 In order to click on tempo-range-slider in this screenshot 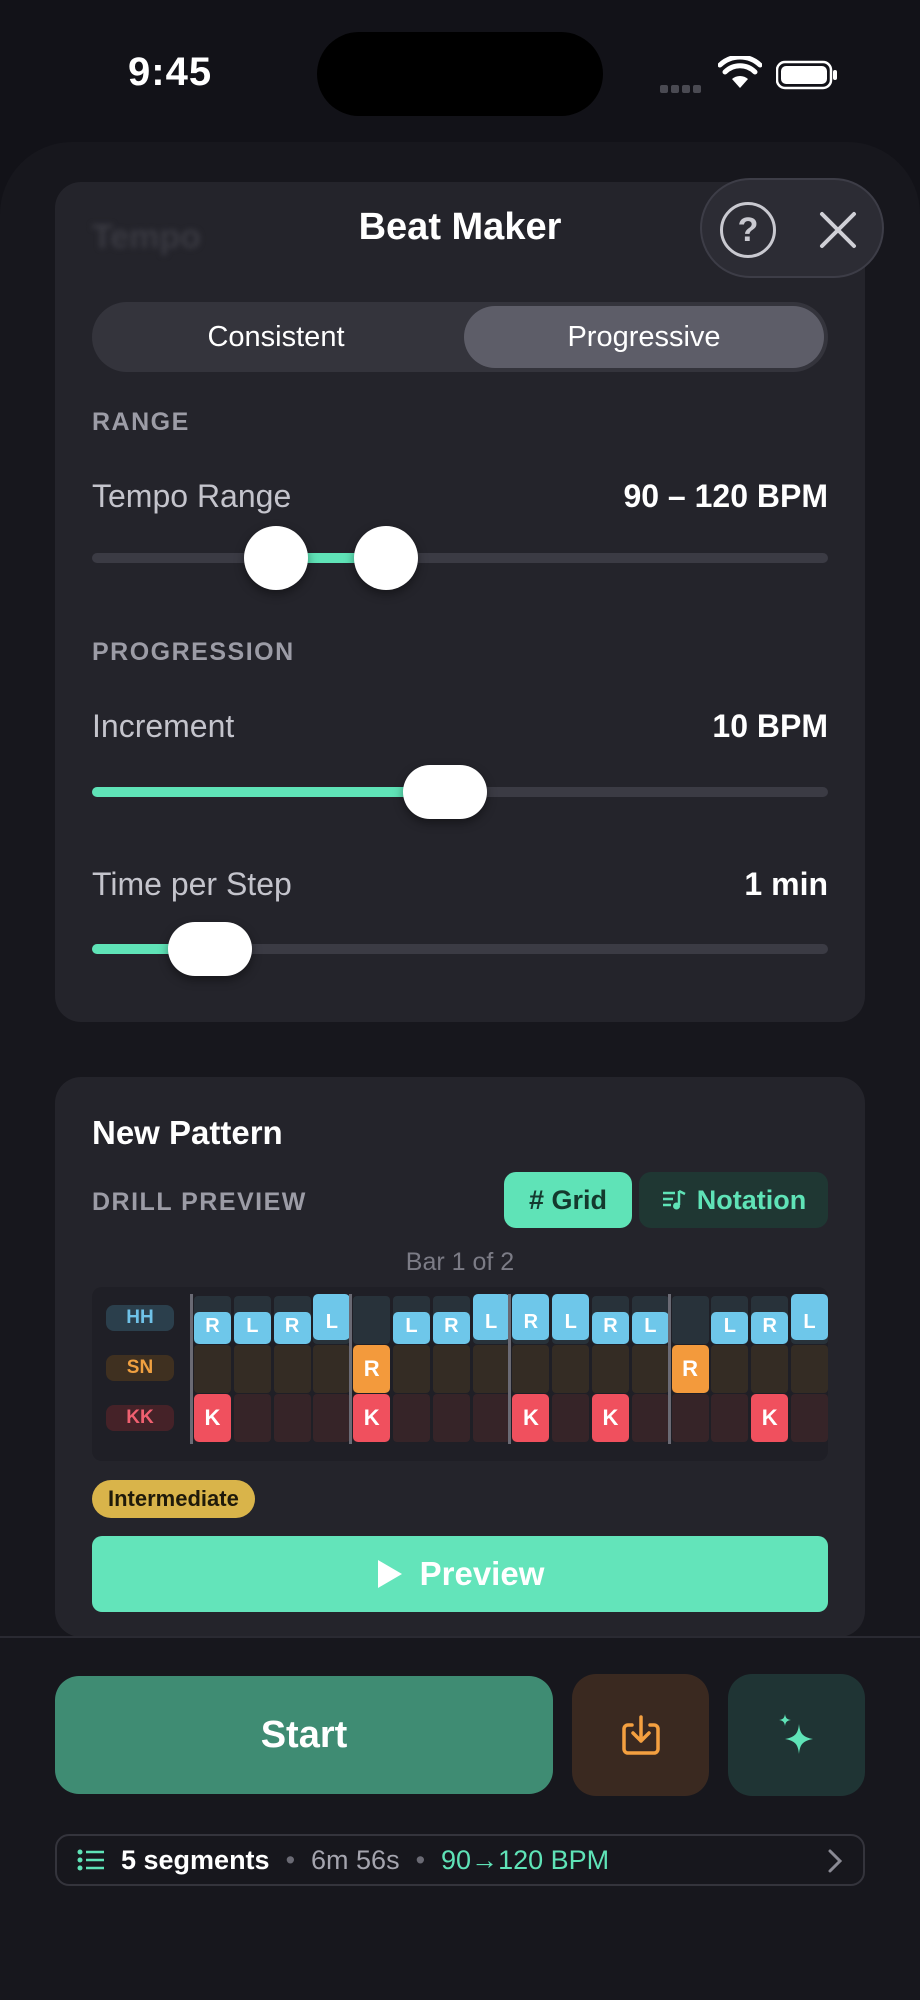, I will do `click(460, 558)`.